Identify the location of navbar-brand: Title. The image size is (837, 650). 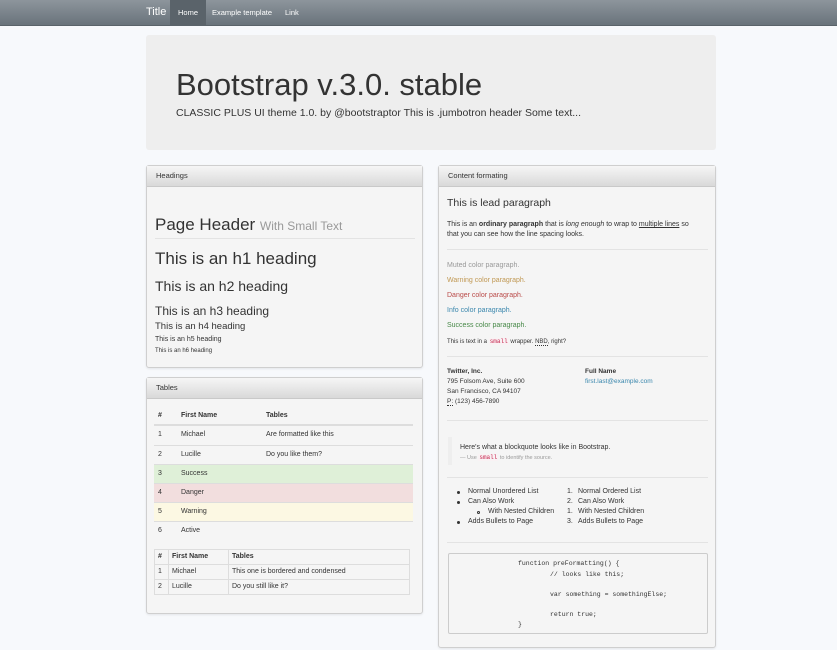
(156, 12).